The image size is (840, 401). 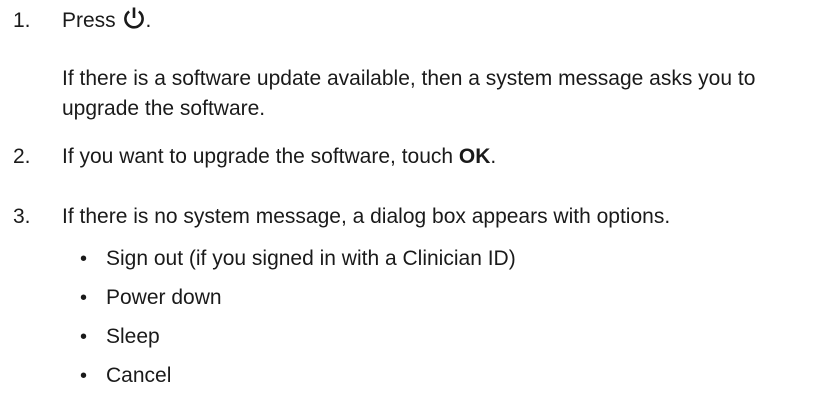 What do you see at coordinates (92, 20) in the screenshot?
I see `step-1-text-before: Press` at bounding box center [92, 20].